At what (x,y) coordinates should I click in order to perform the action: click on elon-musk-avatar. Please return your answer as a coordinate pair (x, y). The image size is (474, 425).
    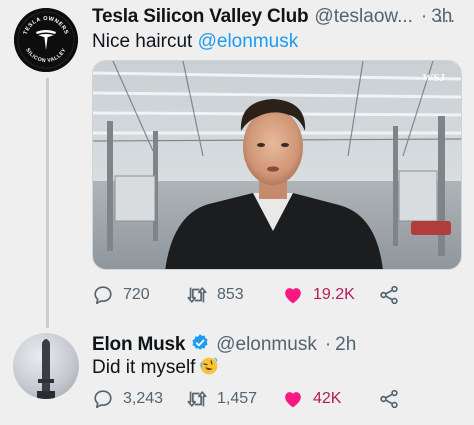
    Looking at the image, I should click on (46, 366).